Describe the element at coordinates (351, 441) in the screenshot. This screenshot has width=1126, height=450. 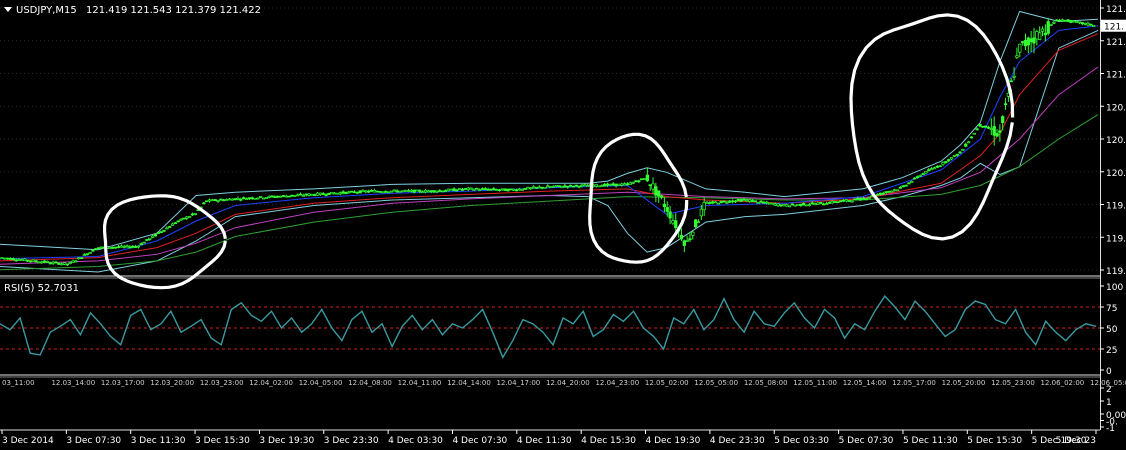
I see `date-tick-label: 3 Dec 23:30` at that location.